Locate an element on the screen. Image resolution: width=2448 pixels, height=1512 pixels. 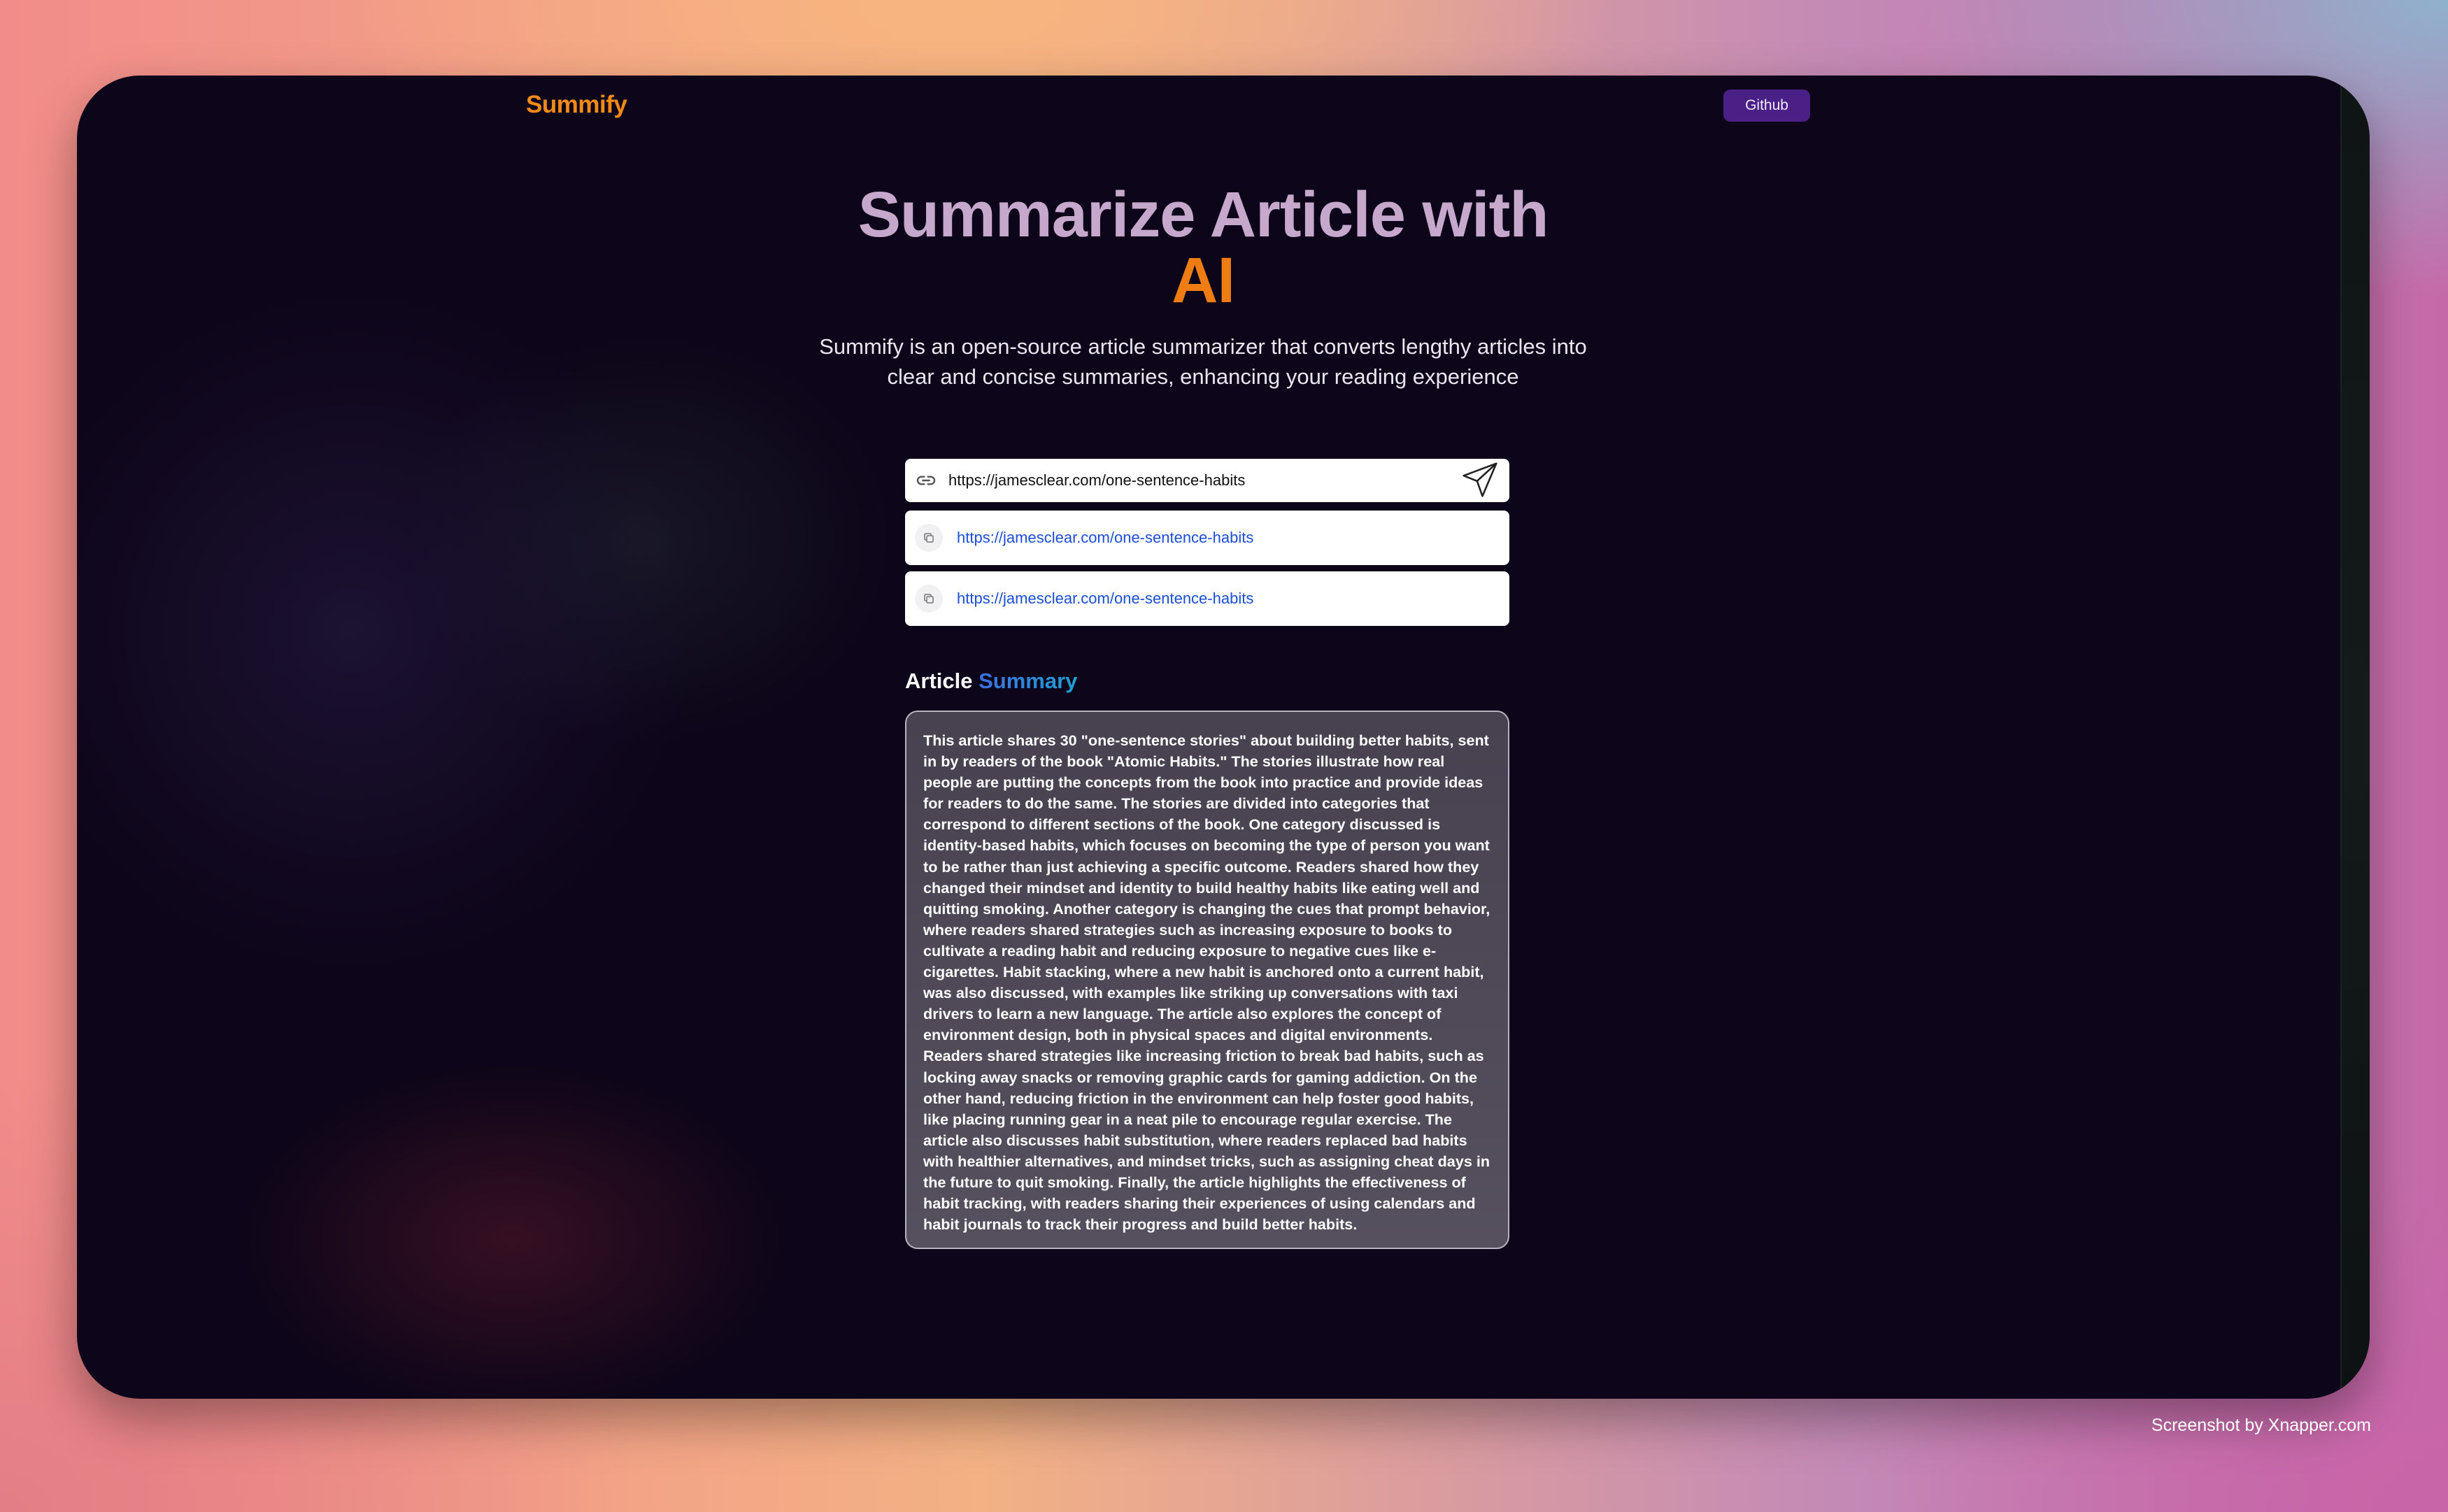
paper-plane-icon is located at coordinates (1480, 481).